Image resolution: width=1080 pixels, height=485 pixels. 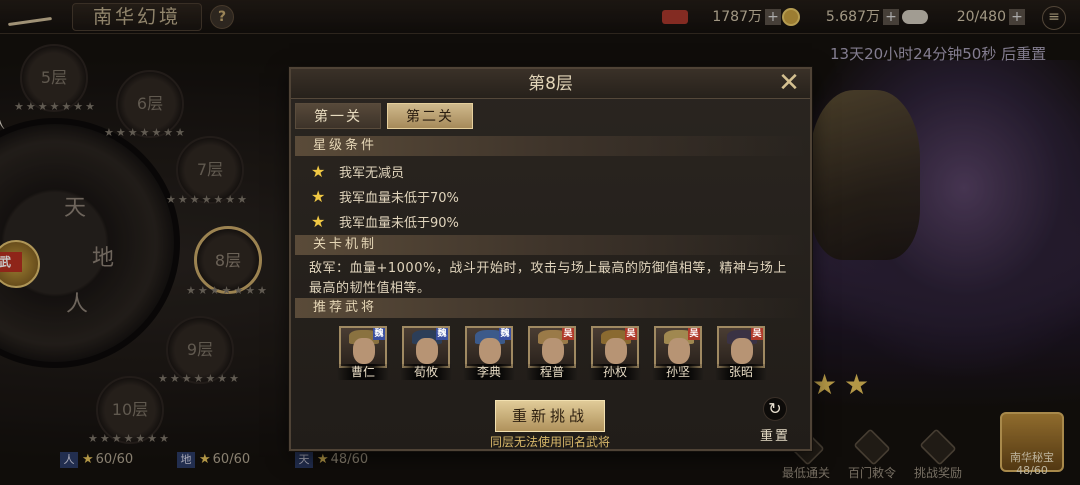 What do you see at coordinates (430, 116) in the screenshot?
I see `tab-stage-2: 第二关` at bounding box center [430, 116].